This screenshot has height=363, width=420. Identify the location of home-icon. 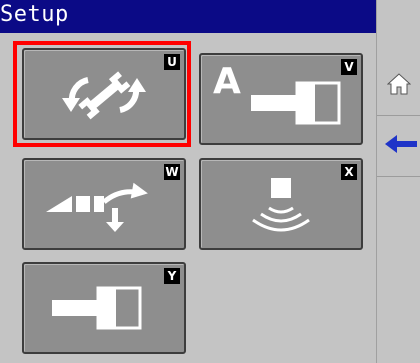
(399, 84).